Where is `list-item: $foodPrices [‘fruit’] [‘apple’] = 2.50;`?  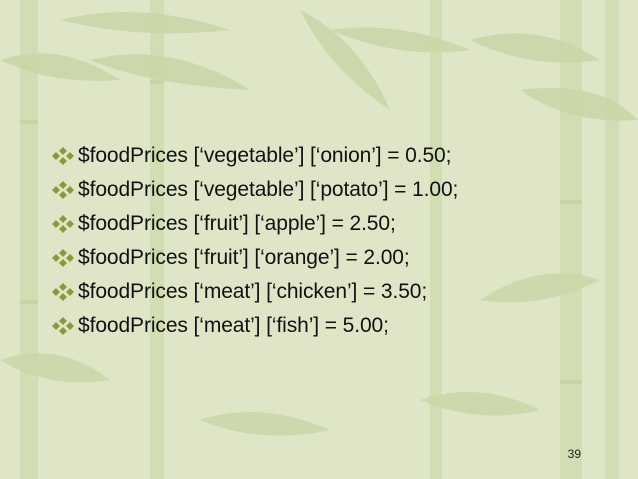
list-item: $foodPrices [‘fruit’] [‘apple’] = 2.50; is located at coordinates (330, 224).